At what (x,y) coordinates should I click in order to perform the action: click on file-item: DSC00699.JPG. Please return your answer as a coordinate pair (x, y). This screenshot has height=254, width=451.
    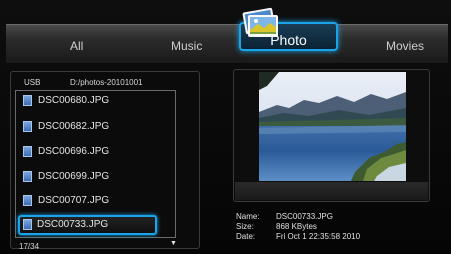
    Looking at the image, I should click on (89, 177).